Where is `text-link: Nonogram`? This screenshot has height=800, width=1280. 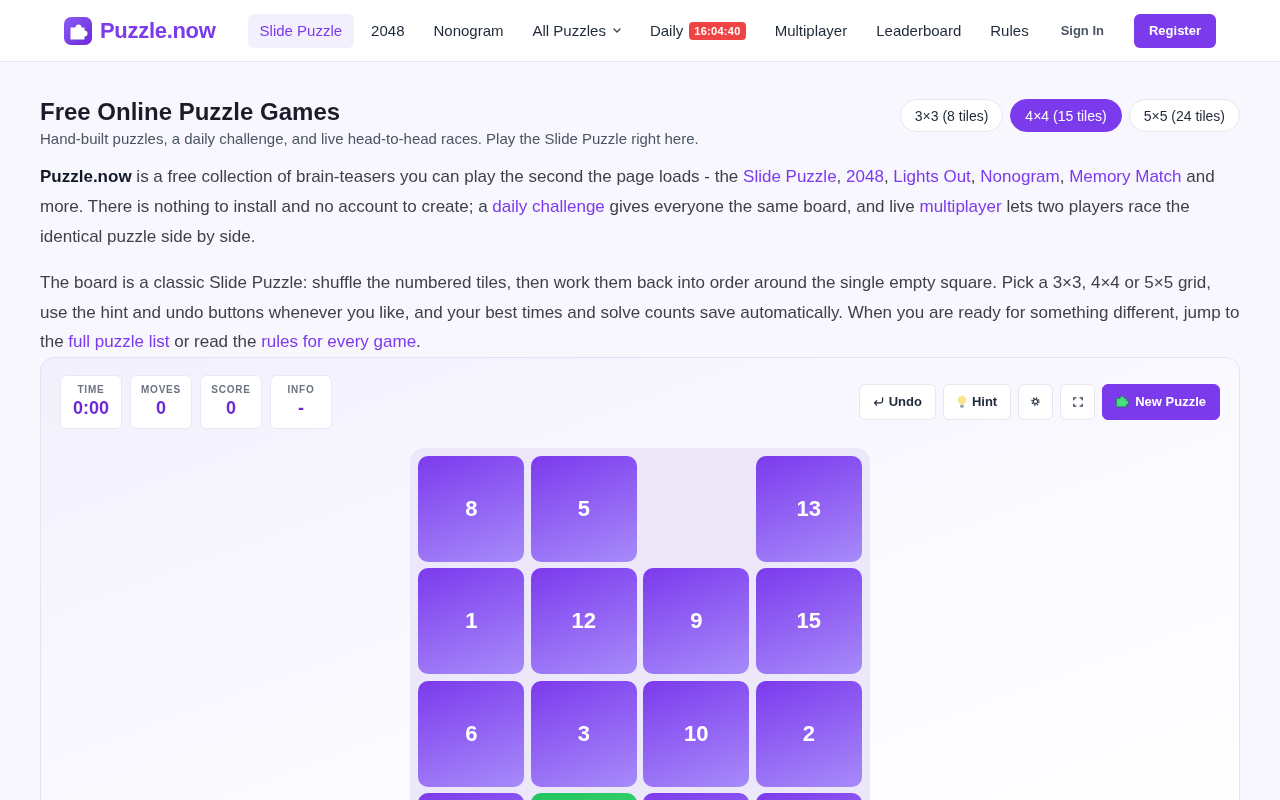 text-link: Nonogram is located at coordinates (1020, 176).